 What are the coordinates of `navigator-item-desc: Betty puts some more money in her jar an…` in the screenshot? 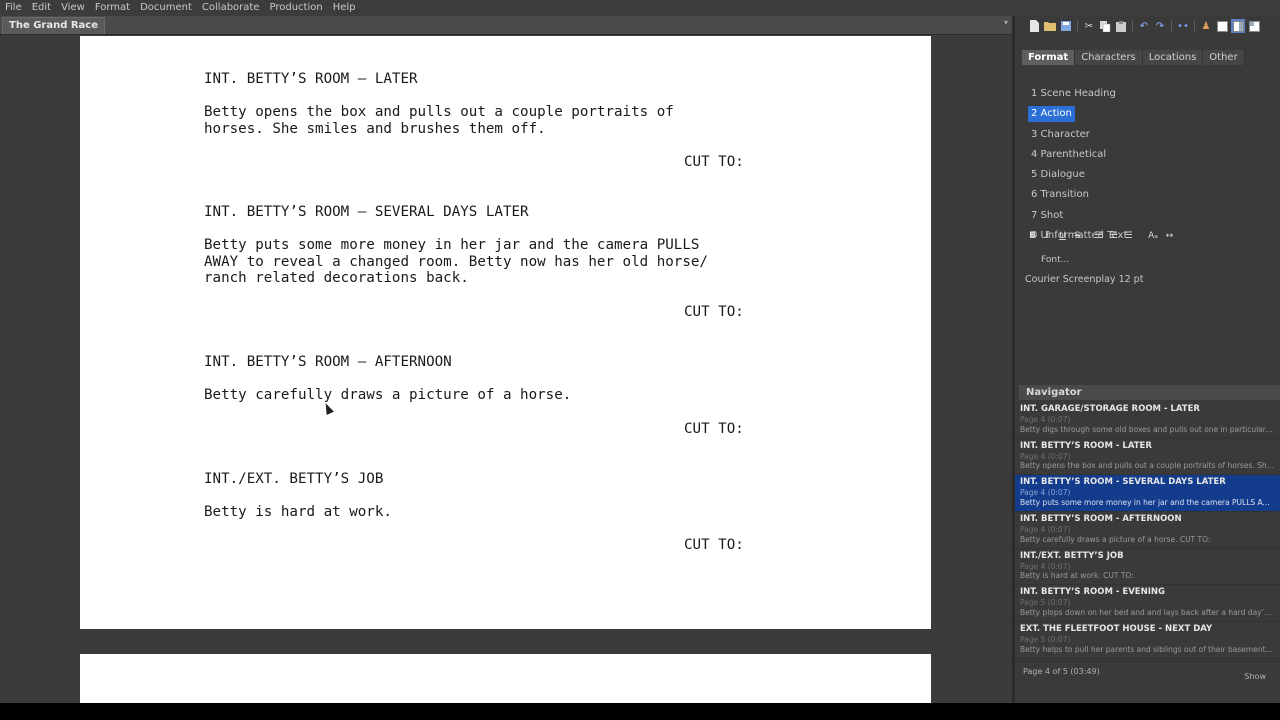 It's located at (1147, 502).